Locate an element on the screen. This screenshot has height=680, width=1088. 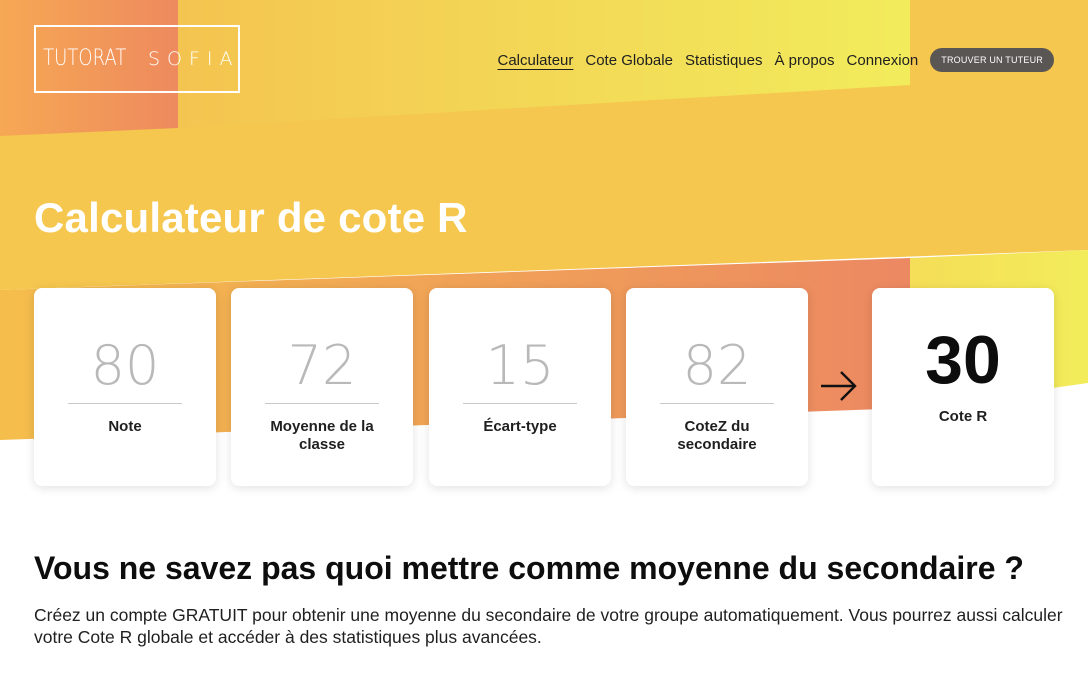
nav-item-connexion: Connexion is located at coordinates (883, 60).